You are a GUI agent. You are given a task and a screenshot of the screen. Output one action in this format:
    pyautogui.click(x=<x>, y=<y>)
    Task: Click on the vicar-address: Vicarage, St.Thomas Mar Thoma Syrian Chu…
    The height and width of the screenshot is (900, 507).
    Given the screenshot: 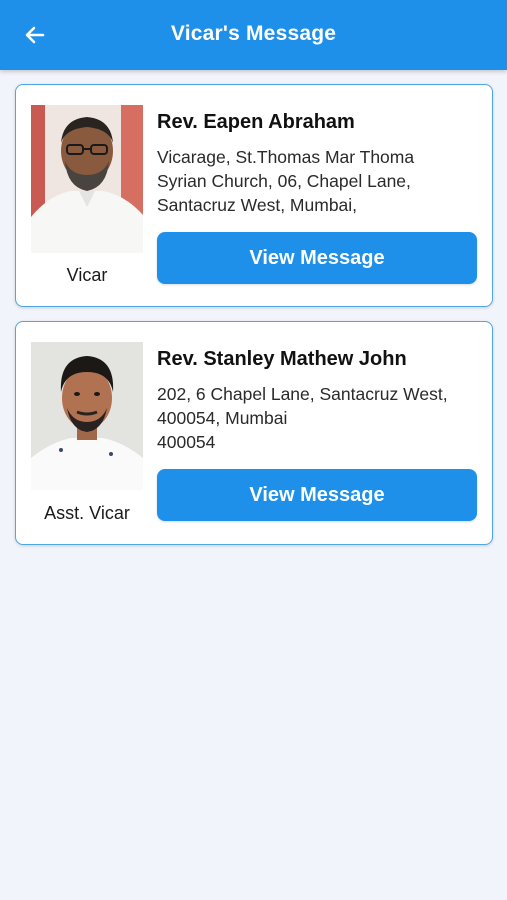 What is the action you would take?
    pyautogui.click(x=317, y=181)
    